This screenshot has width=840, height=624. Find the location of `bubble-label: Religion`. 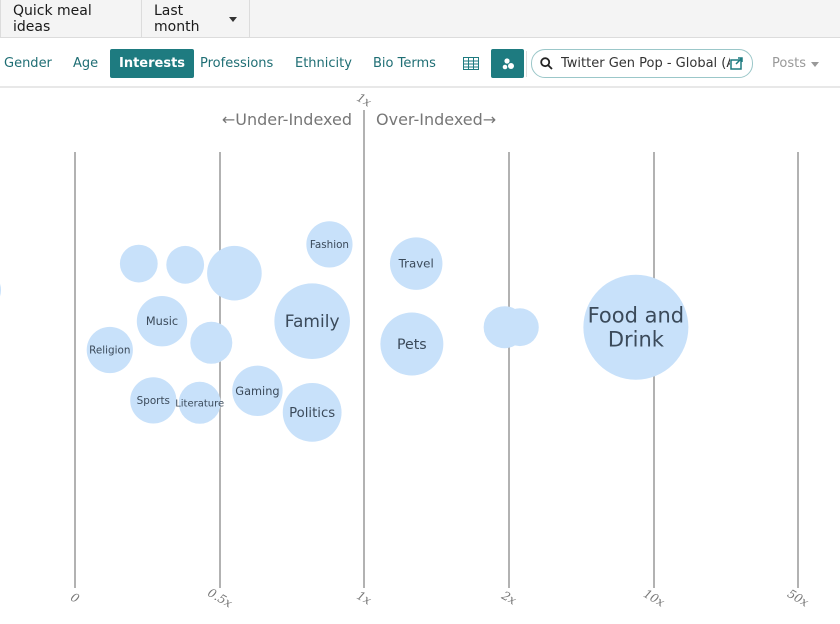

bubble-label: Religion is located at coordinates (109, 351).